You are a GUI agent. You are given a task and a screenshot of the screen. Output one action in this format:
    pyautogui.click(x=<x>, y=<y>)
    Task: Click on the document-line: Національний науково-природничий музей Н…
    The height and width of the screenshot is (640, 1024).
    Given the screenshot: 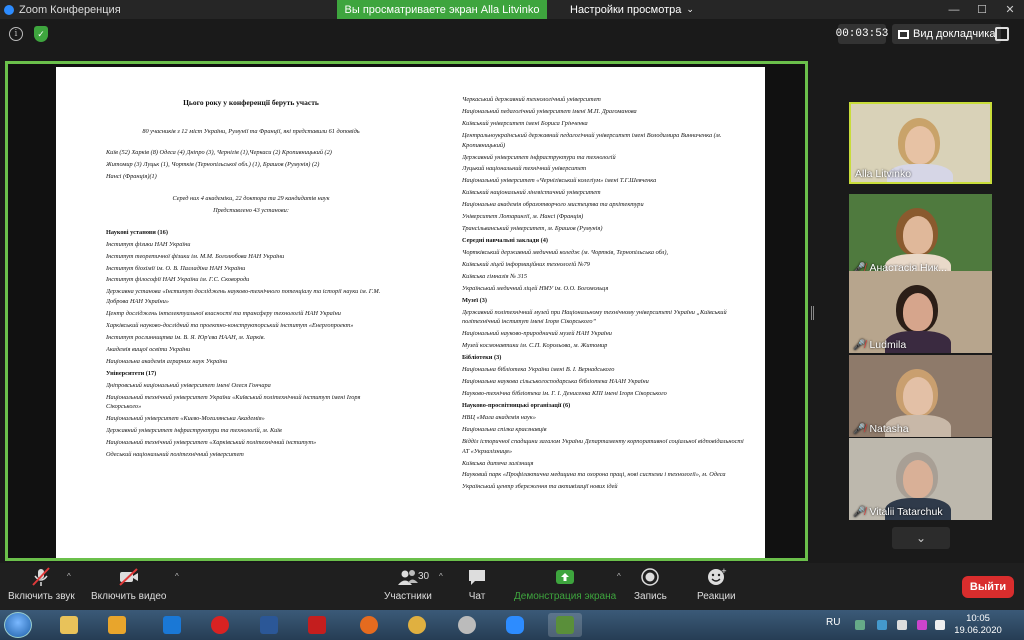 What is the action you would take?
    pyautogui.click(x=537, y=334)
    